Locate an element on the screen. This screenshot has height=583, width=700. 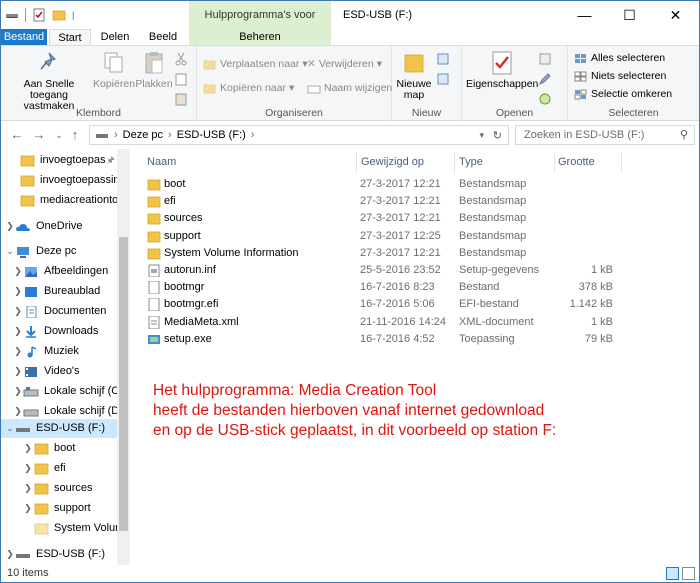
select-none-button: Niets selecteren is located at coordinates (620, 76).